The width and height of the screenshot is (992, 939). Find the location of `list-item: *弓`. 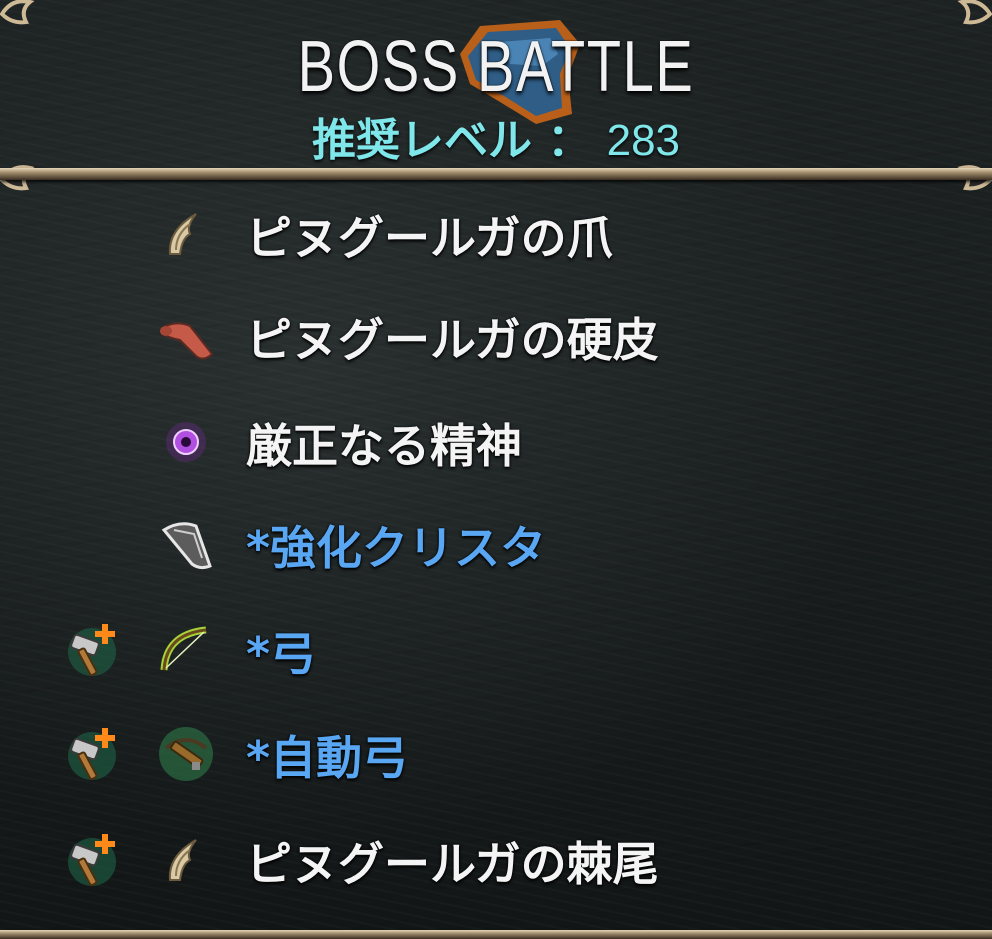

list-item: *弓 is located at coordinates (496, 646).